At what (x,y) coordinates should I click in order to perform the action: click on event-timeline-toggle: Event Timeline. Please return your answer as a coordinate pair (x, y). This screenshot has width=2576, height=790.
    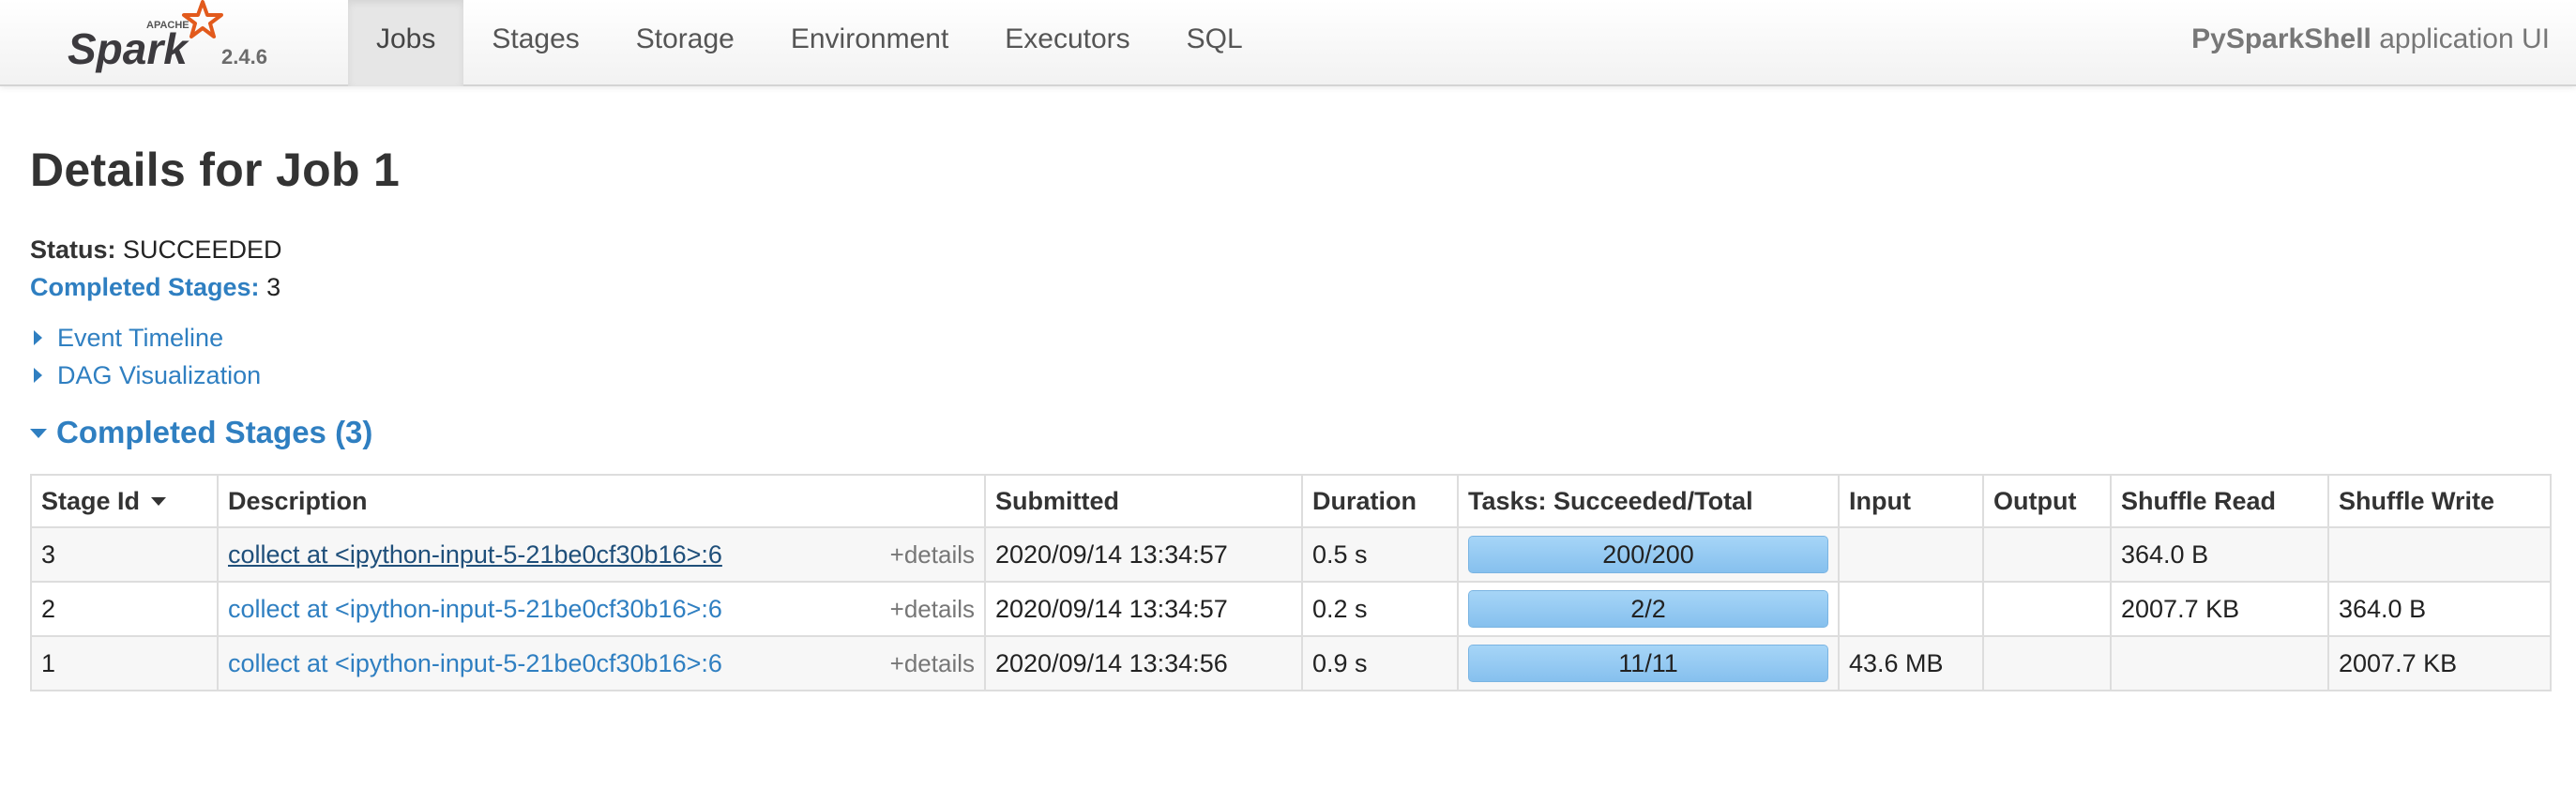
    Looking at the image, I should click on (127, 338).